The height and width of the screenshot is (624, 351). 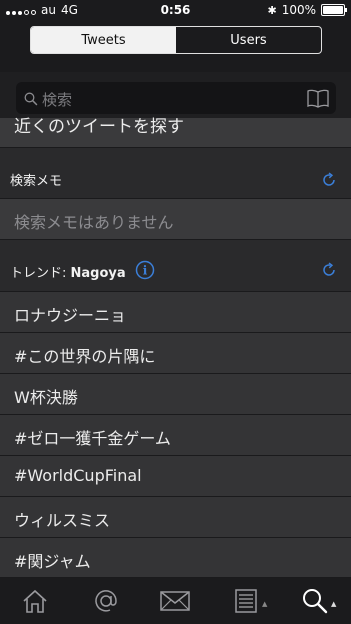 I want to click on memo-empty-row: 検索メモはありません, so click(x=175, y=219).